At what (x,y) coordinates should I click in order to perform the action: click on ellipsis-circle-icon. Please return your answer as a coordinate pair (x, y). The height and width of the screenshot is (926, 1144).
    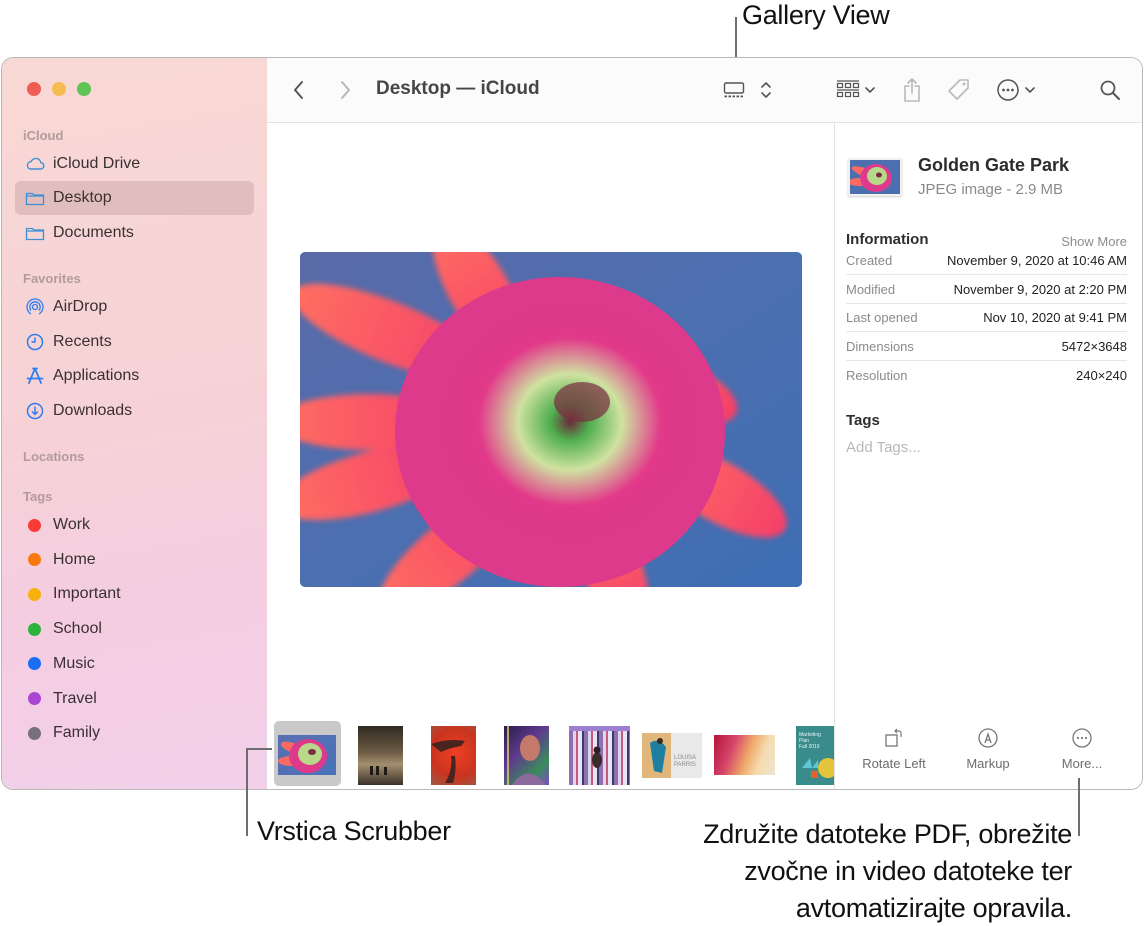
    Looking at the image, I should click on (1008, 90).